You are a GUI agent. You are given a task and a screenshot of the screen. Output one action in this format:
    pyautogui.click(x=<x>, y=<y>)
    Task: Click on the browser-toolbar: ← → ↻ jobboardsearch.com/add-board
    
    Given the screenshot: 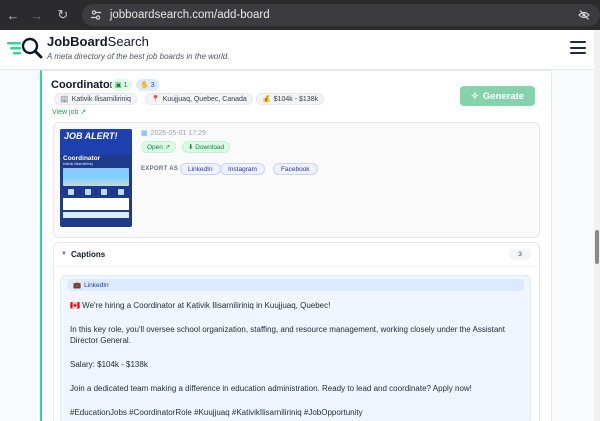 What is the action you would take?
    pyautogui.click(x=300, y=15)
    